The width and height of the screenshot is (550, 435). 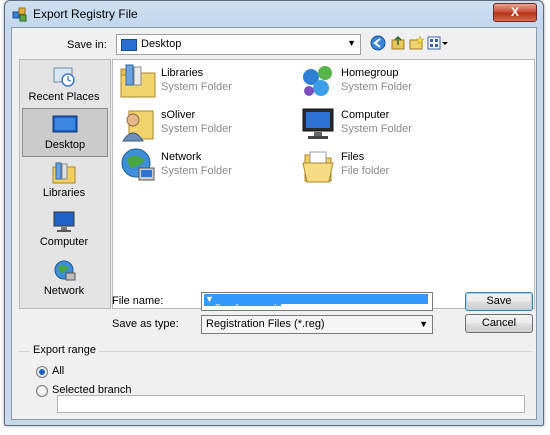 I want to click on save-in-value: Desktop, so click(x=161, y=44).